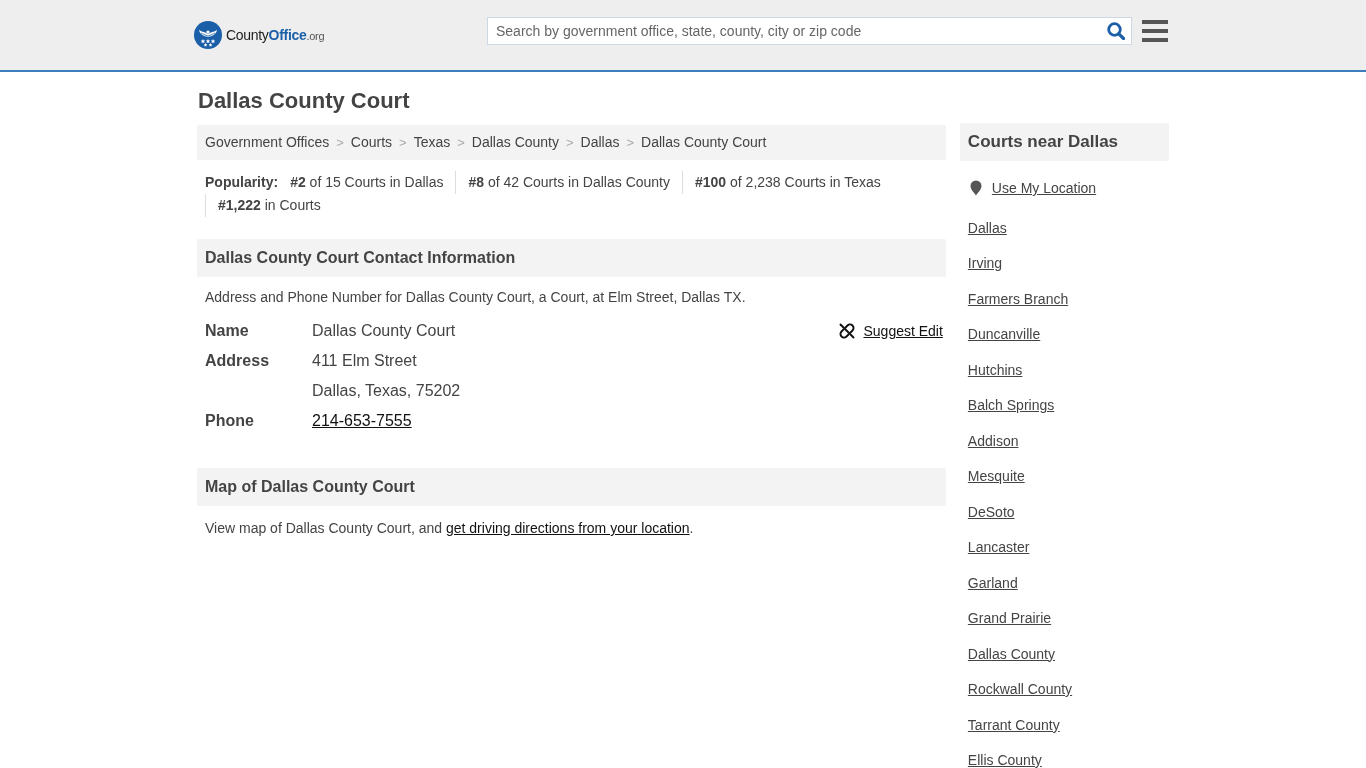  Describe the element at coordinates (362, 420) in the screenshot. I see `phone-link: 214-653-7555` at that location.